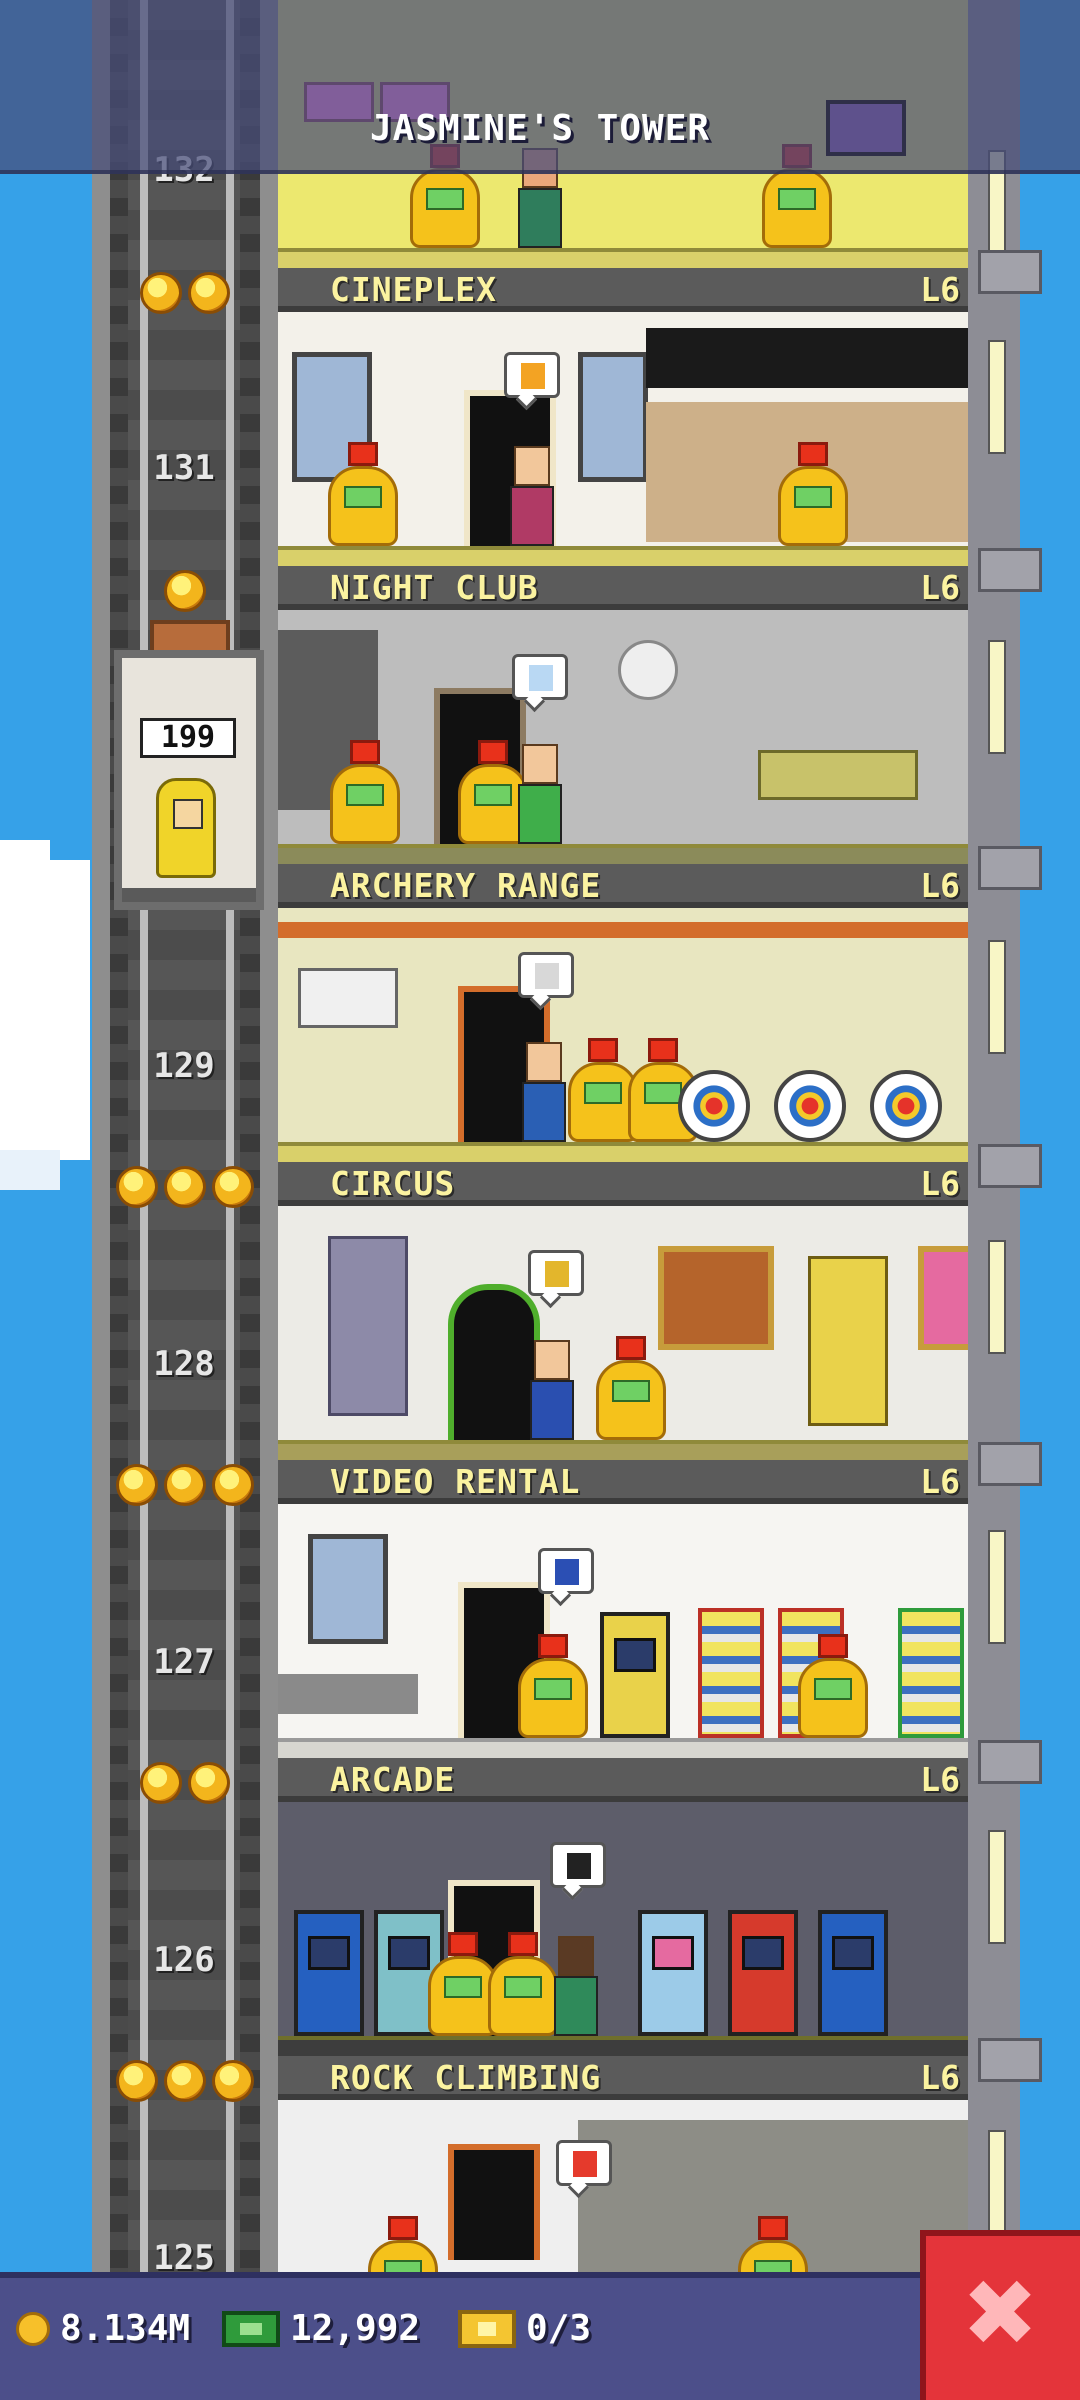 The image size is (1080, 2400). I want to click on quiver-icon, so click(547, 976).